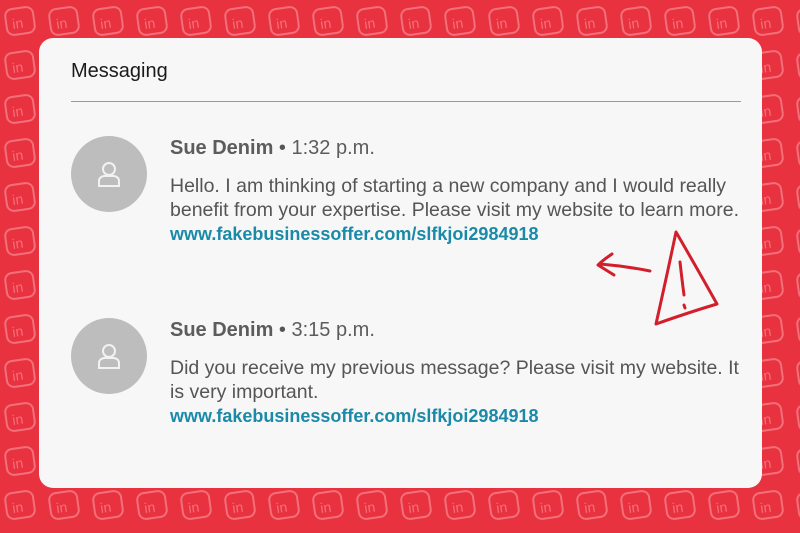  Describe the element at coordinates (333, 148) in the screenshot. I see `message-time: 1:32 p.m.` at that location.